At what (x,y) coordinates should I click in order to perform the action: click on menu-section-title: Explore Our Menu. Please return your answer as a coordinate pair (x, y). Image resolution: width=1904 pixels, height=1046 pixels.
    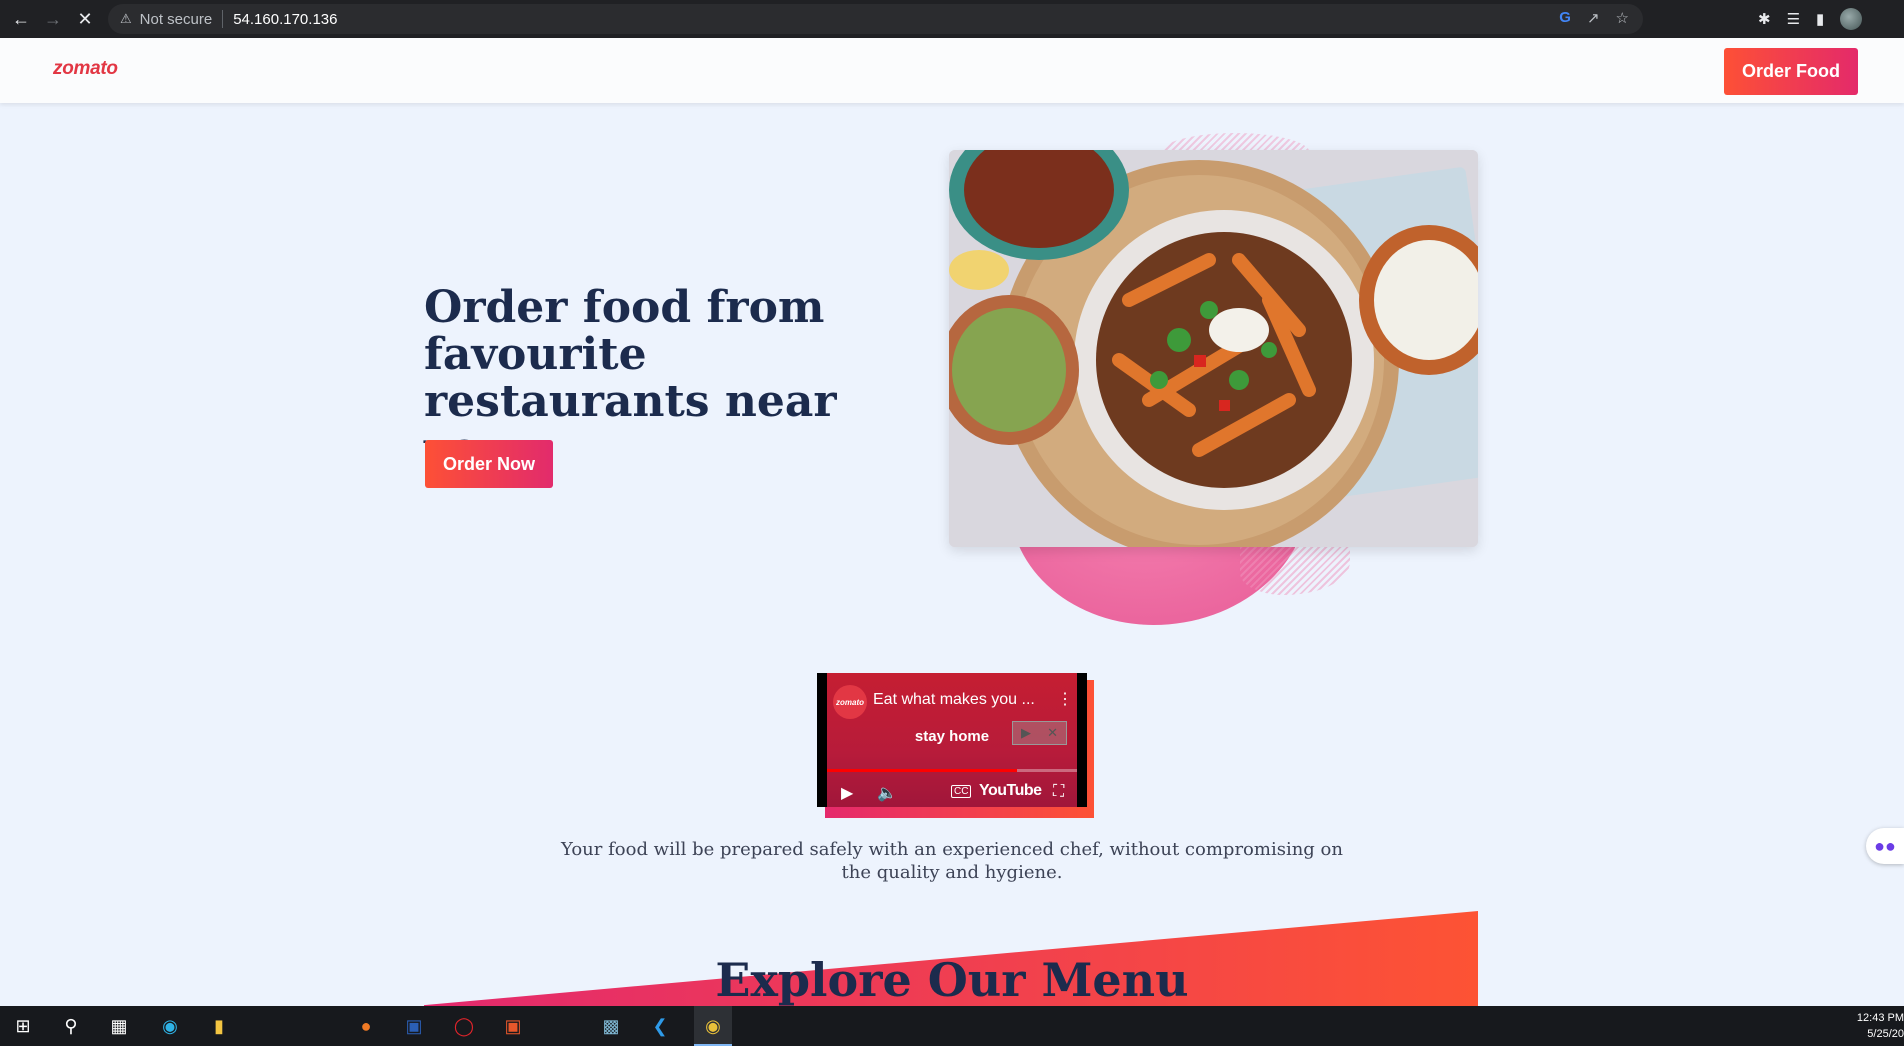
    Looking at the image, I should click on (952, 980).